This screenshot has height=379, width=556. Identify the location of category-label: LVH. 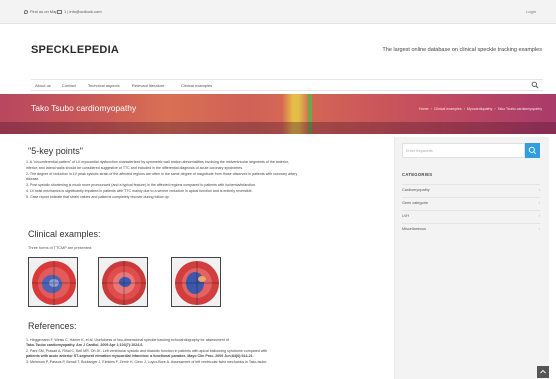
(406, 216).